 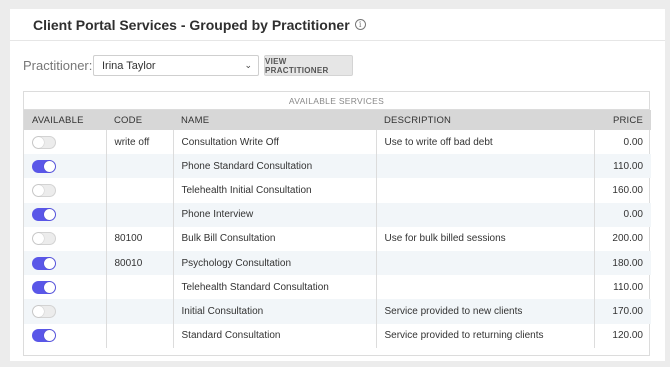 What do you see at coordinates (308, 65) in the screenshot?
I see `view-practitioner-button: VIEW PRACTITIONER` at bounding box center [308, 65].